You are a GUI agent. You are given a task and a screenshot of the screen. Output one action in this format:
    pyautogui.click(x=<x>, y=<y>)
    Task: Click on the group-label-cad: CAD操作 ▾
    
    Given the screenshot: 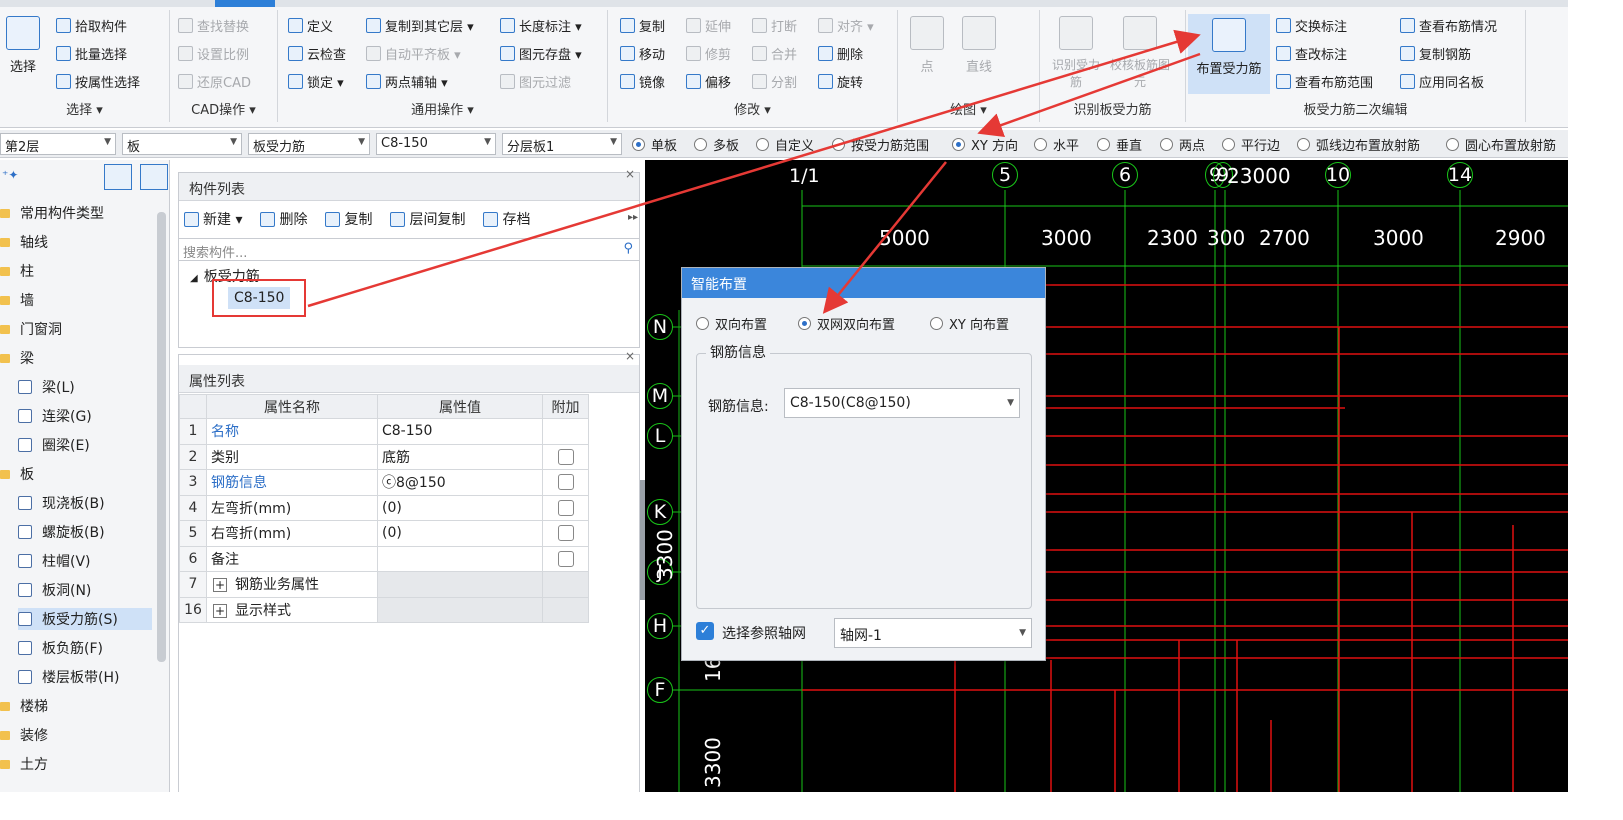 What is the action you would take?
    pyautogui.click(x=223, y=108)
    